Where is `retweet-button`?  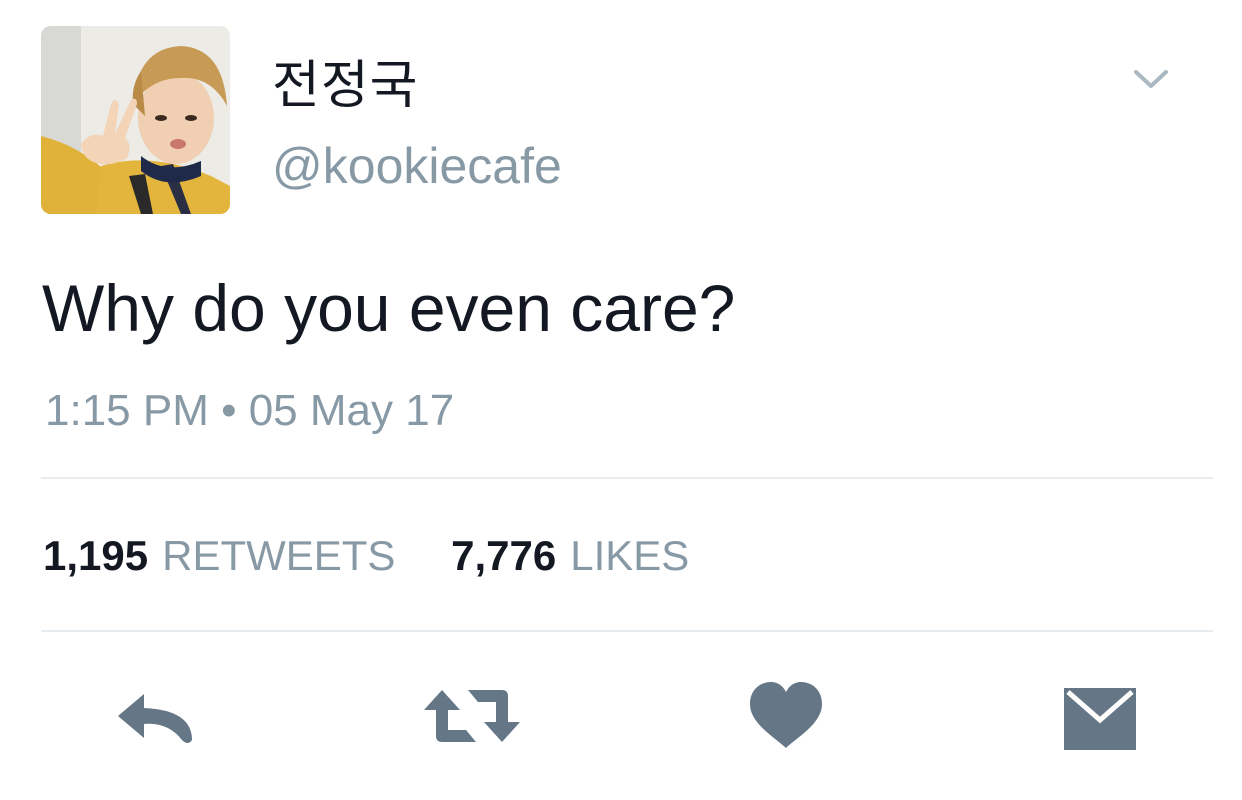 retweet-button is located at coordinates (472, 718).